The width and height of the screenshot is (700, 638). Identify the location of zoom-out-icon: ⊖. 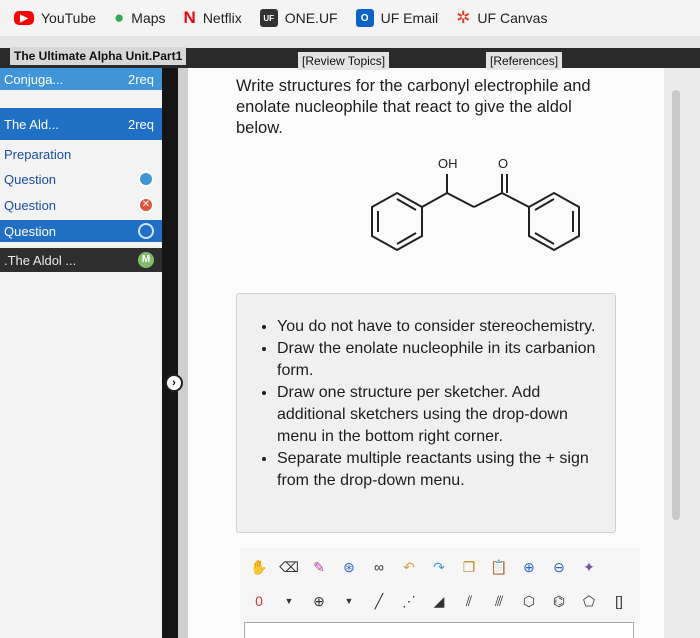
(559, 567).